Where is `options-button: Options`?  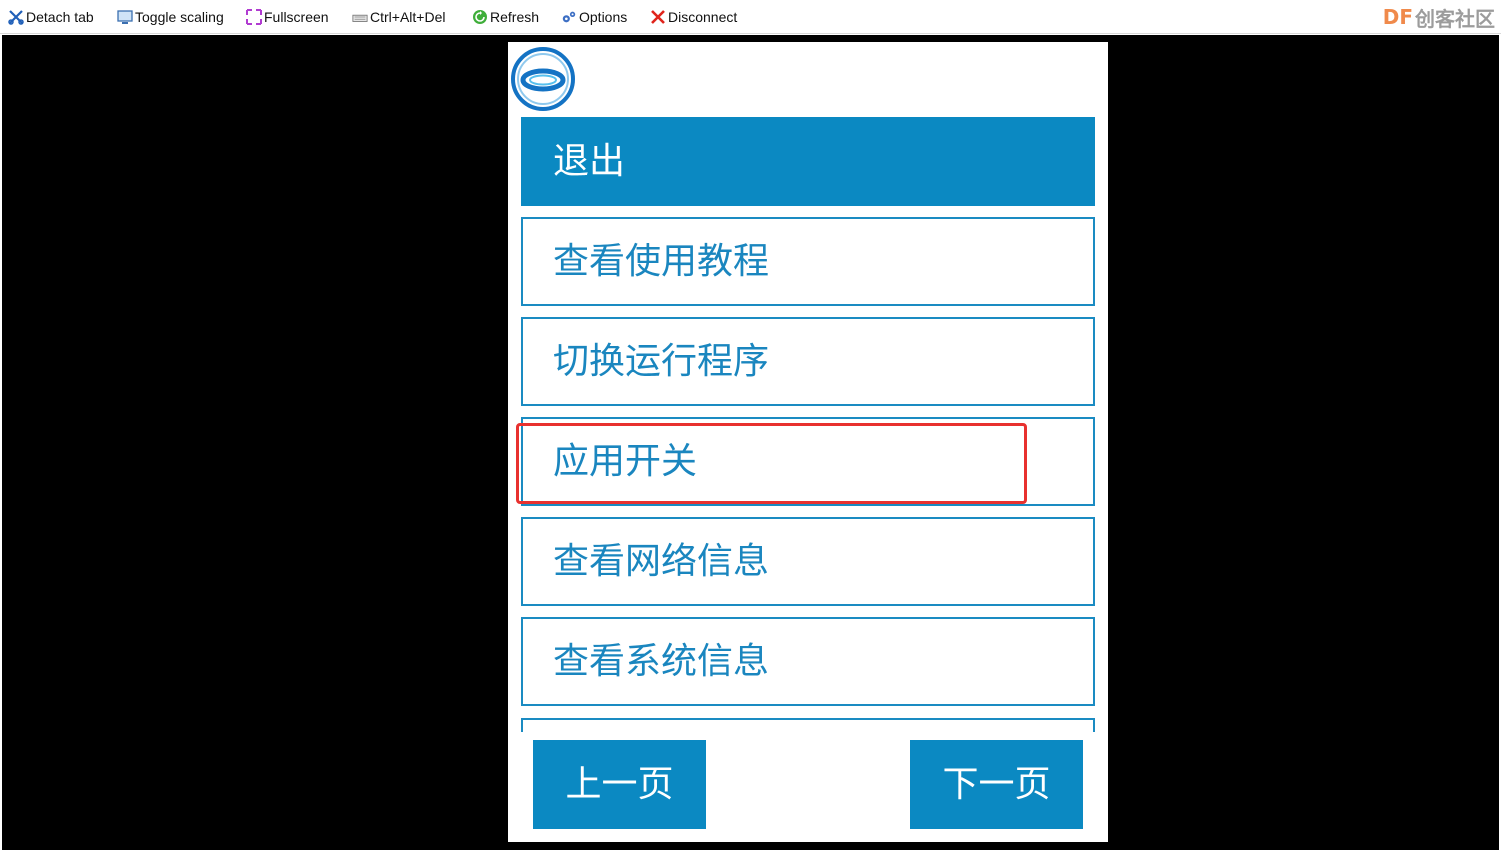
options-button: Options is located at coordinates (594, 17).